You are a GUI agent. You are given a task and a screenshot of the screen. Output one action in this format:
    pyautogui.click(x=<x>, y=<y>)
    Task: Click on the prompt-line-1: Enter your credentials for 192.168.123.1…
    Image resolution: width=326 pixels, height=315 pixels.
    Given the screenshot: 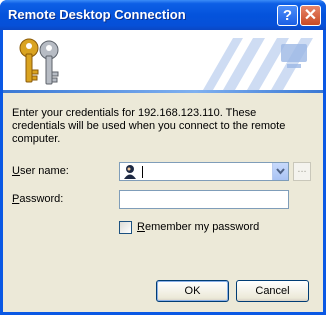 What is the action you would take?
    pyautogui.click(x=134, y=113)
    